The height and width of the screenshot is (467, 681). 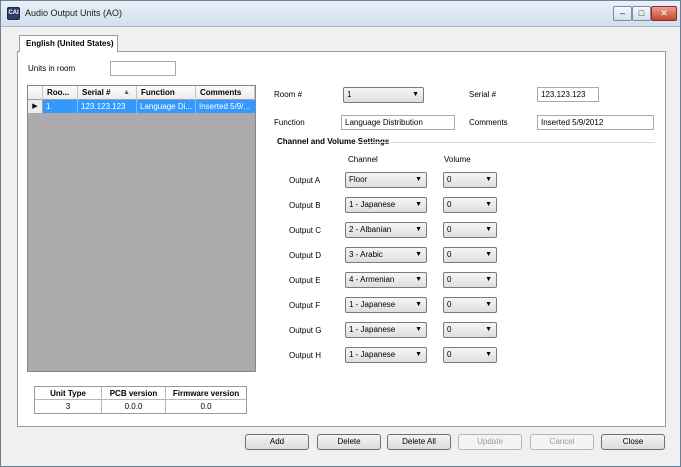 I want to click on delete-button: Delete, so click(x=349, y=442).